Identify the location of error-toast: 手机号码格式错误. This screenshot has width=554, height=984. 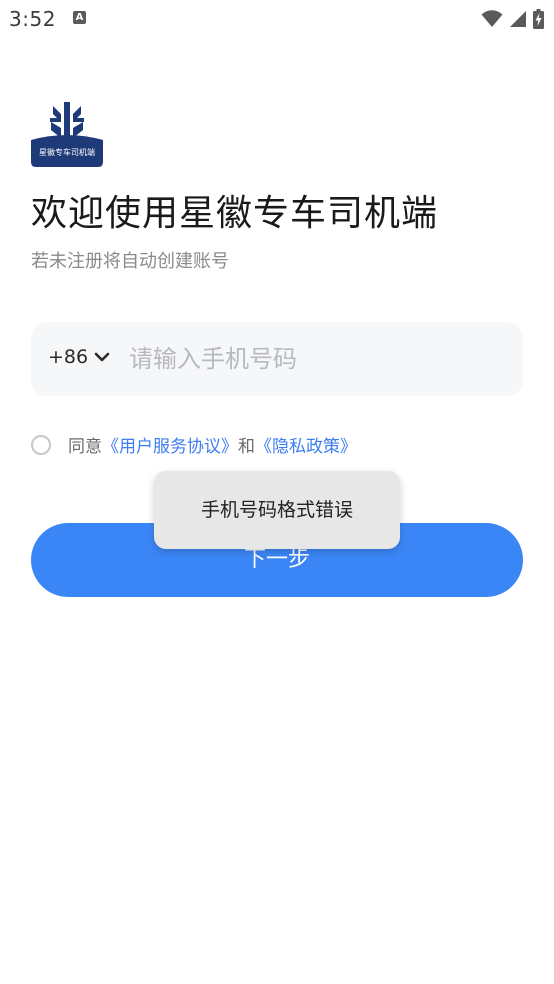
(277, 510).